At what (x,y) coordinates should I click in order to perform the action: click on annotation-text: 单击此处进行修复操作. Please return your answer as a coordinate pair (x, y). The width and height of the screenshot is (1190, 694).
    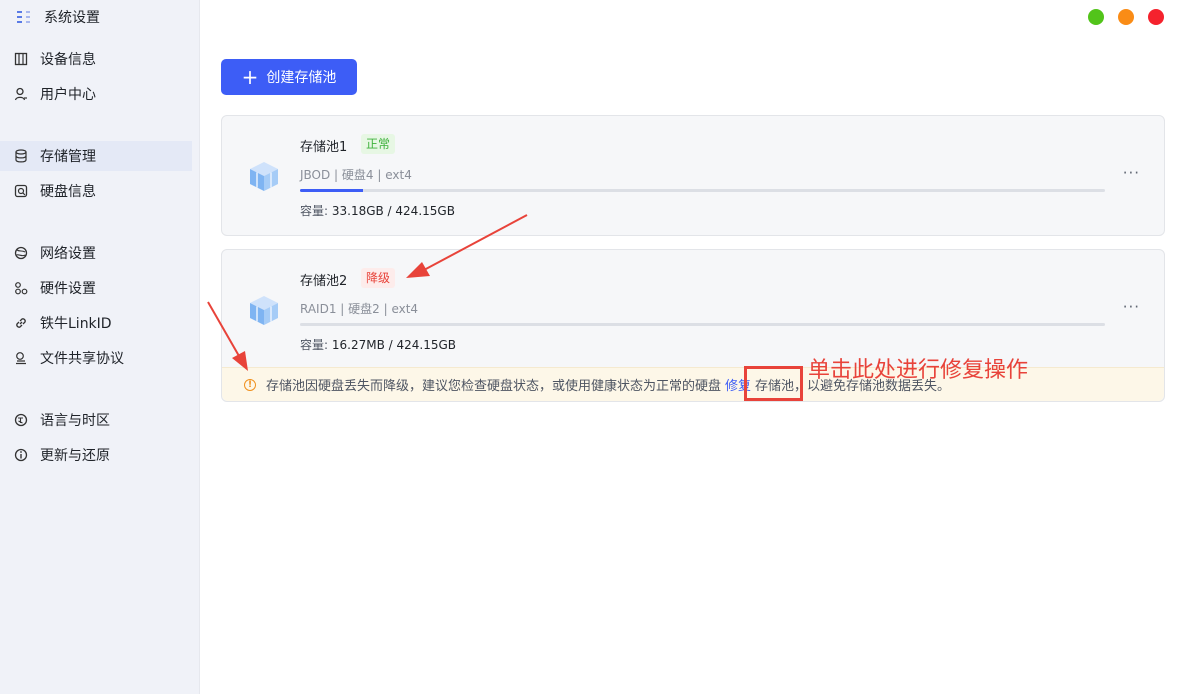
    Looking at the image, I should click on (918, 370).